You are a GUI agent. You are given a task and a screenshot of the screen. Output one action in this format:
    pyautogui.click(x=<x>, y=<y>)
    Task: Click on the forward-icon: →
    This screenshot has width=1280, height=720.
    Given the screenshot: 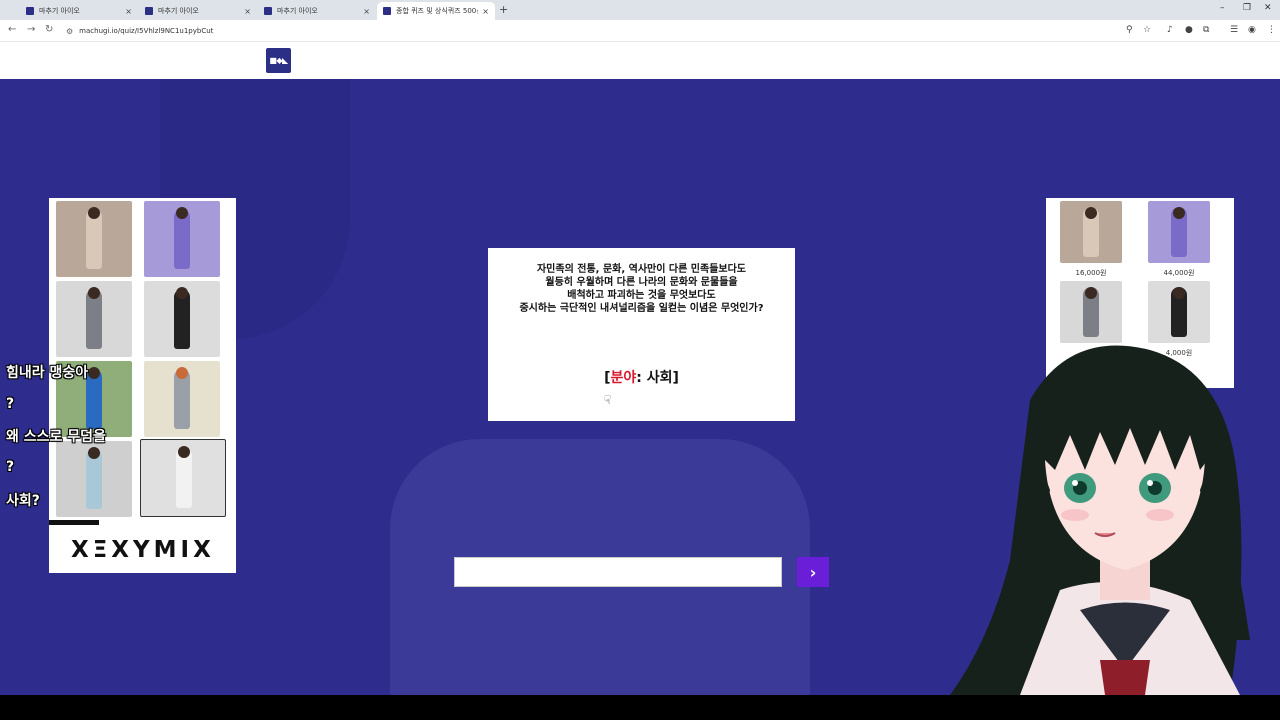 What is the action you would take?
    pyautogui.click(x=31, y=29)
    